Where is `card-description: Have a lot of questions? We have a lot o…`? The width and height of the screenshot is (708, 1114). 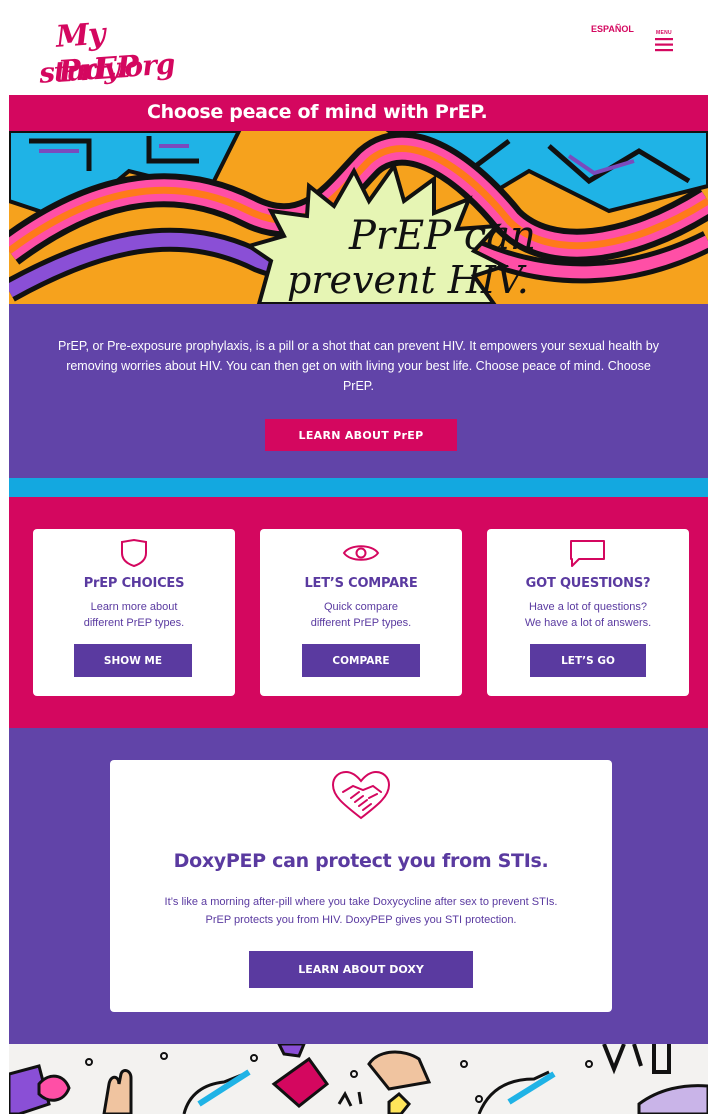 card-description: Have a lot of questions? We have a lot o… is located at coordinates (588, 615).